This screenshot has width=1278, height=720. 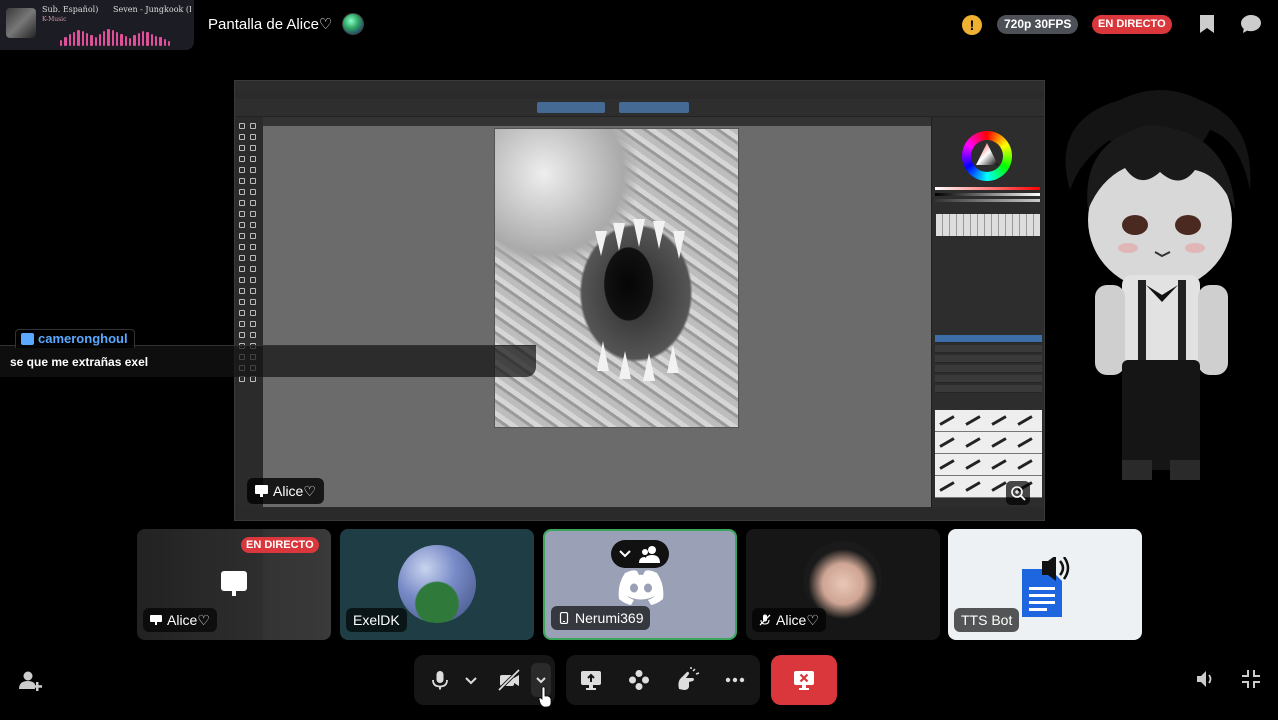 What do you see at coordinates (234, 584) in the screenshot?
I see `participant-tile: EN DIRECTO Alice♡` at bounding box center [234, 584].